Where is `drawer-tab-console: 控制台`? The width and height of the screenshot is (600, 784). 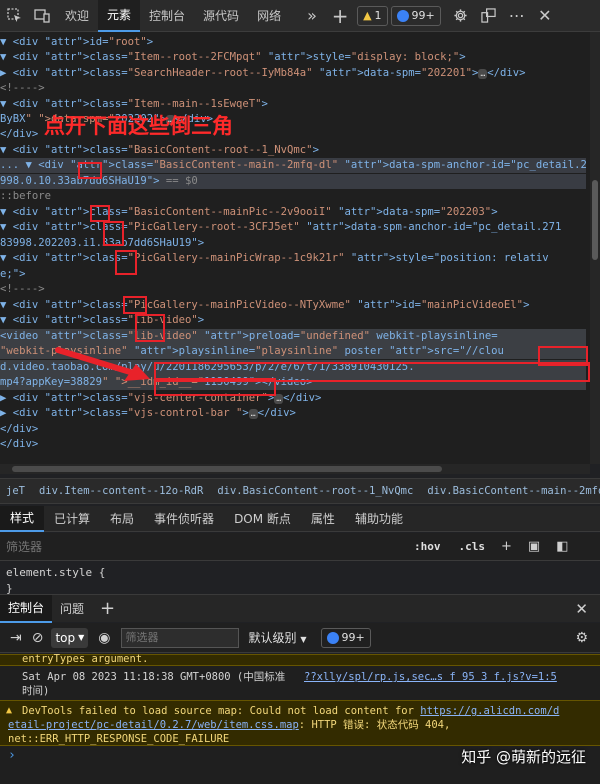 drawer-tab-console: 控制台 is located at coordinates (26, 608).